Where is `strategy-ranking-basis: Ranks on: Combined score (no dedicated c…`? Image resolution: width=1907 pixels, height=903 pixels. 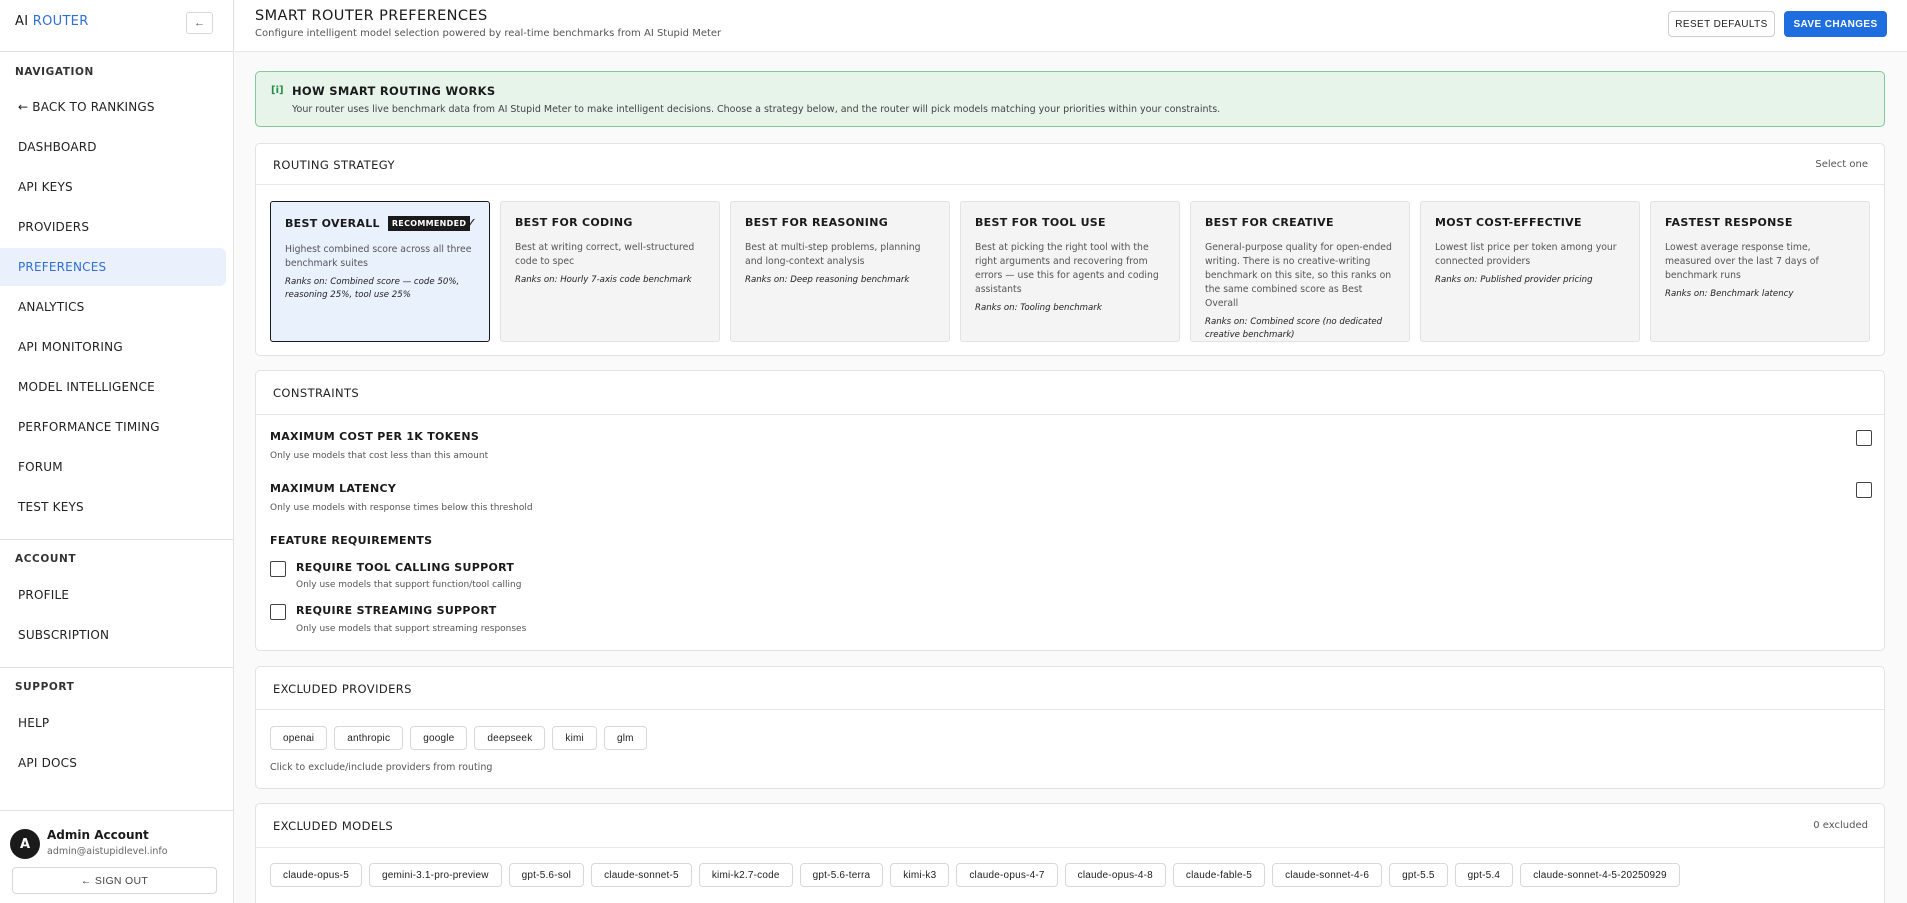
strategy-ranking-basis: Ranks on: Combined score (no dedicated c… is located at coordinates (1294, 328).